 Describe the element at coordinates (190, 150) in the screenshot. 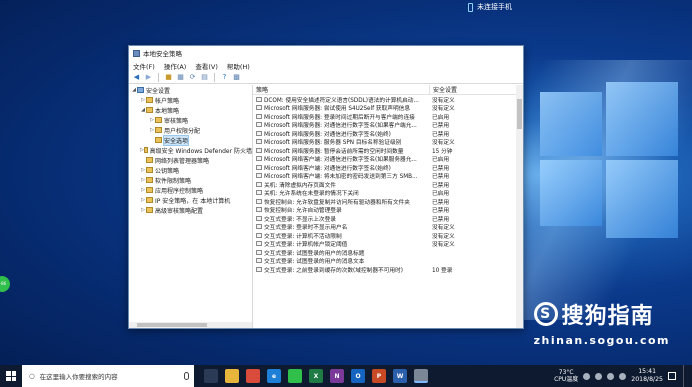

I see `tree-item: ▷ 高级安全 Windows Defender 防火墙` at that location.